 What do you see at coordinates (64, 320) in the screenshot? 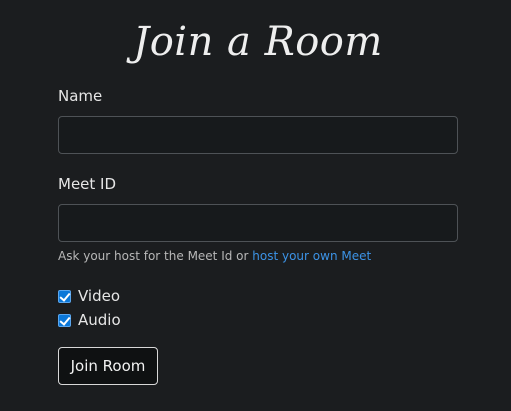
I see `audio-checkbox` at bounding box center [64, 320].